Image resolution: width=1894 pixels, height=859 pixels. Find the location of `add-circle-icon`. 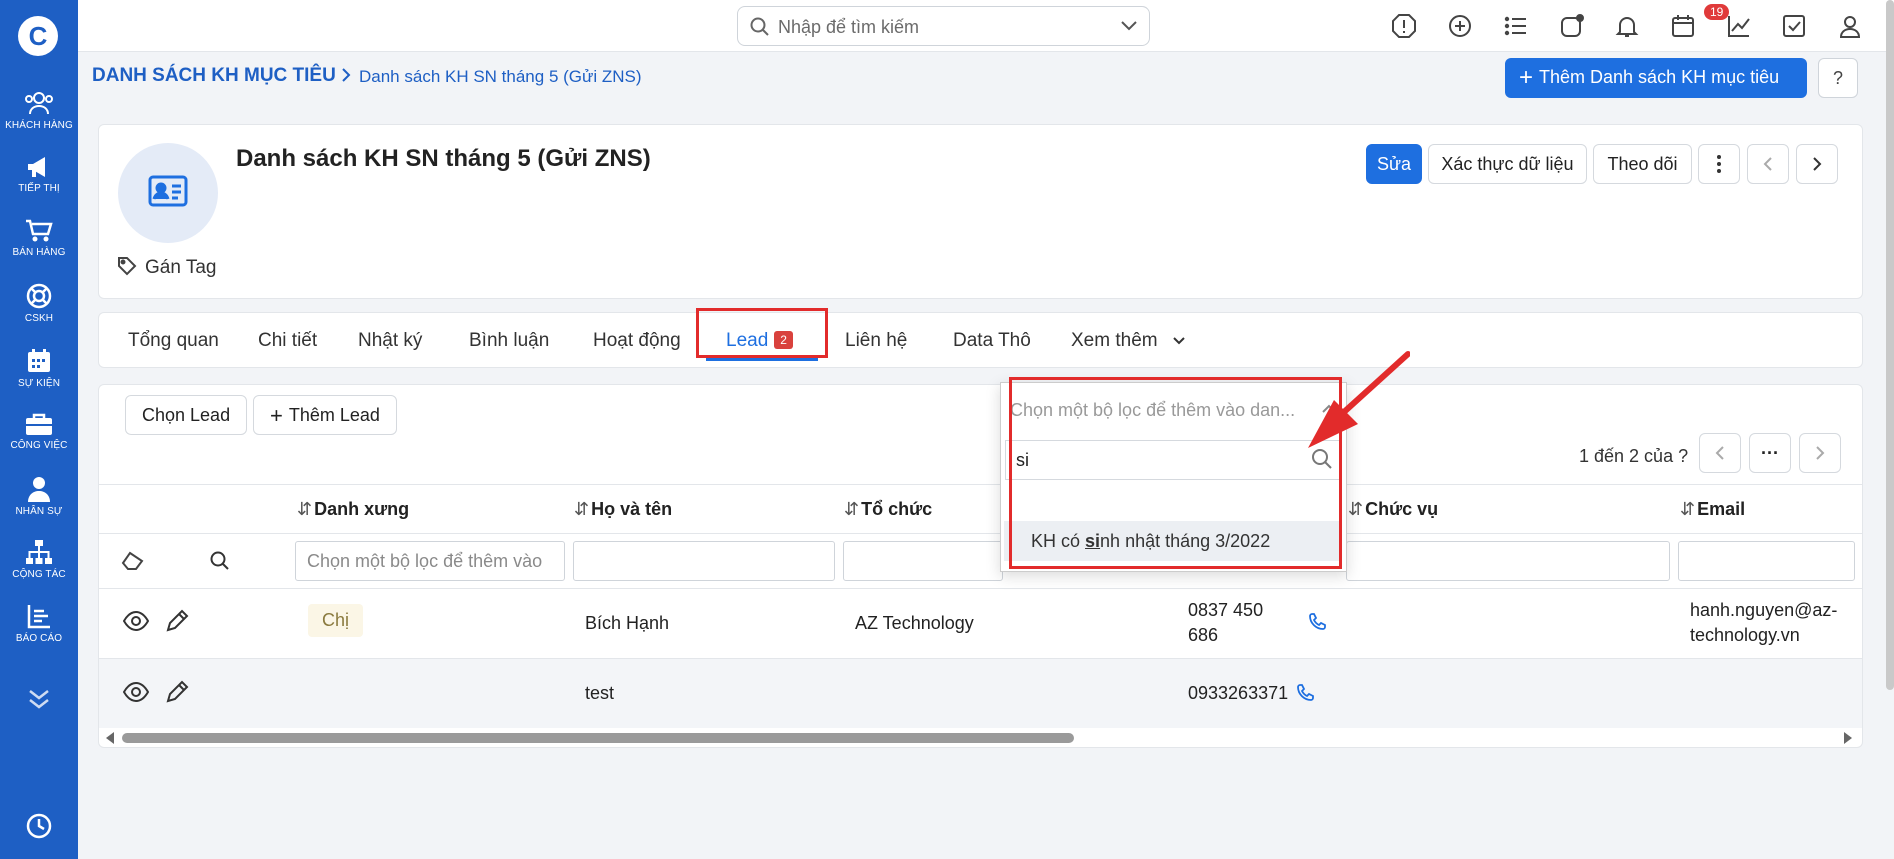

add-circle-icon is located at coordinates (1460, 26).